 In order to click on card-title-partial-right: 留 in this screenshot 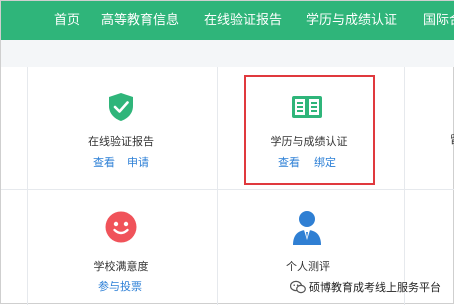, I will do `click(452, 139)`.